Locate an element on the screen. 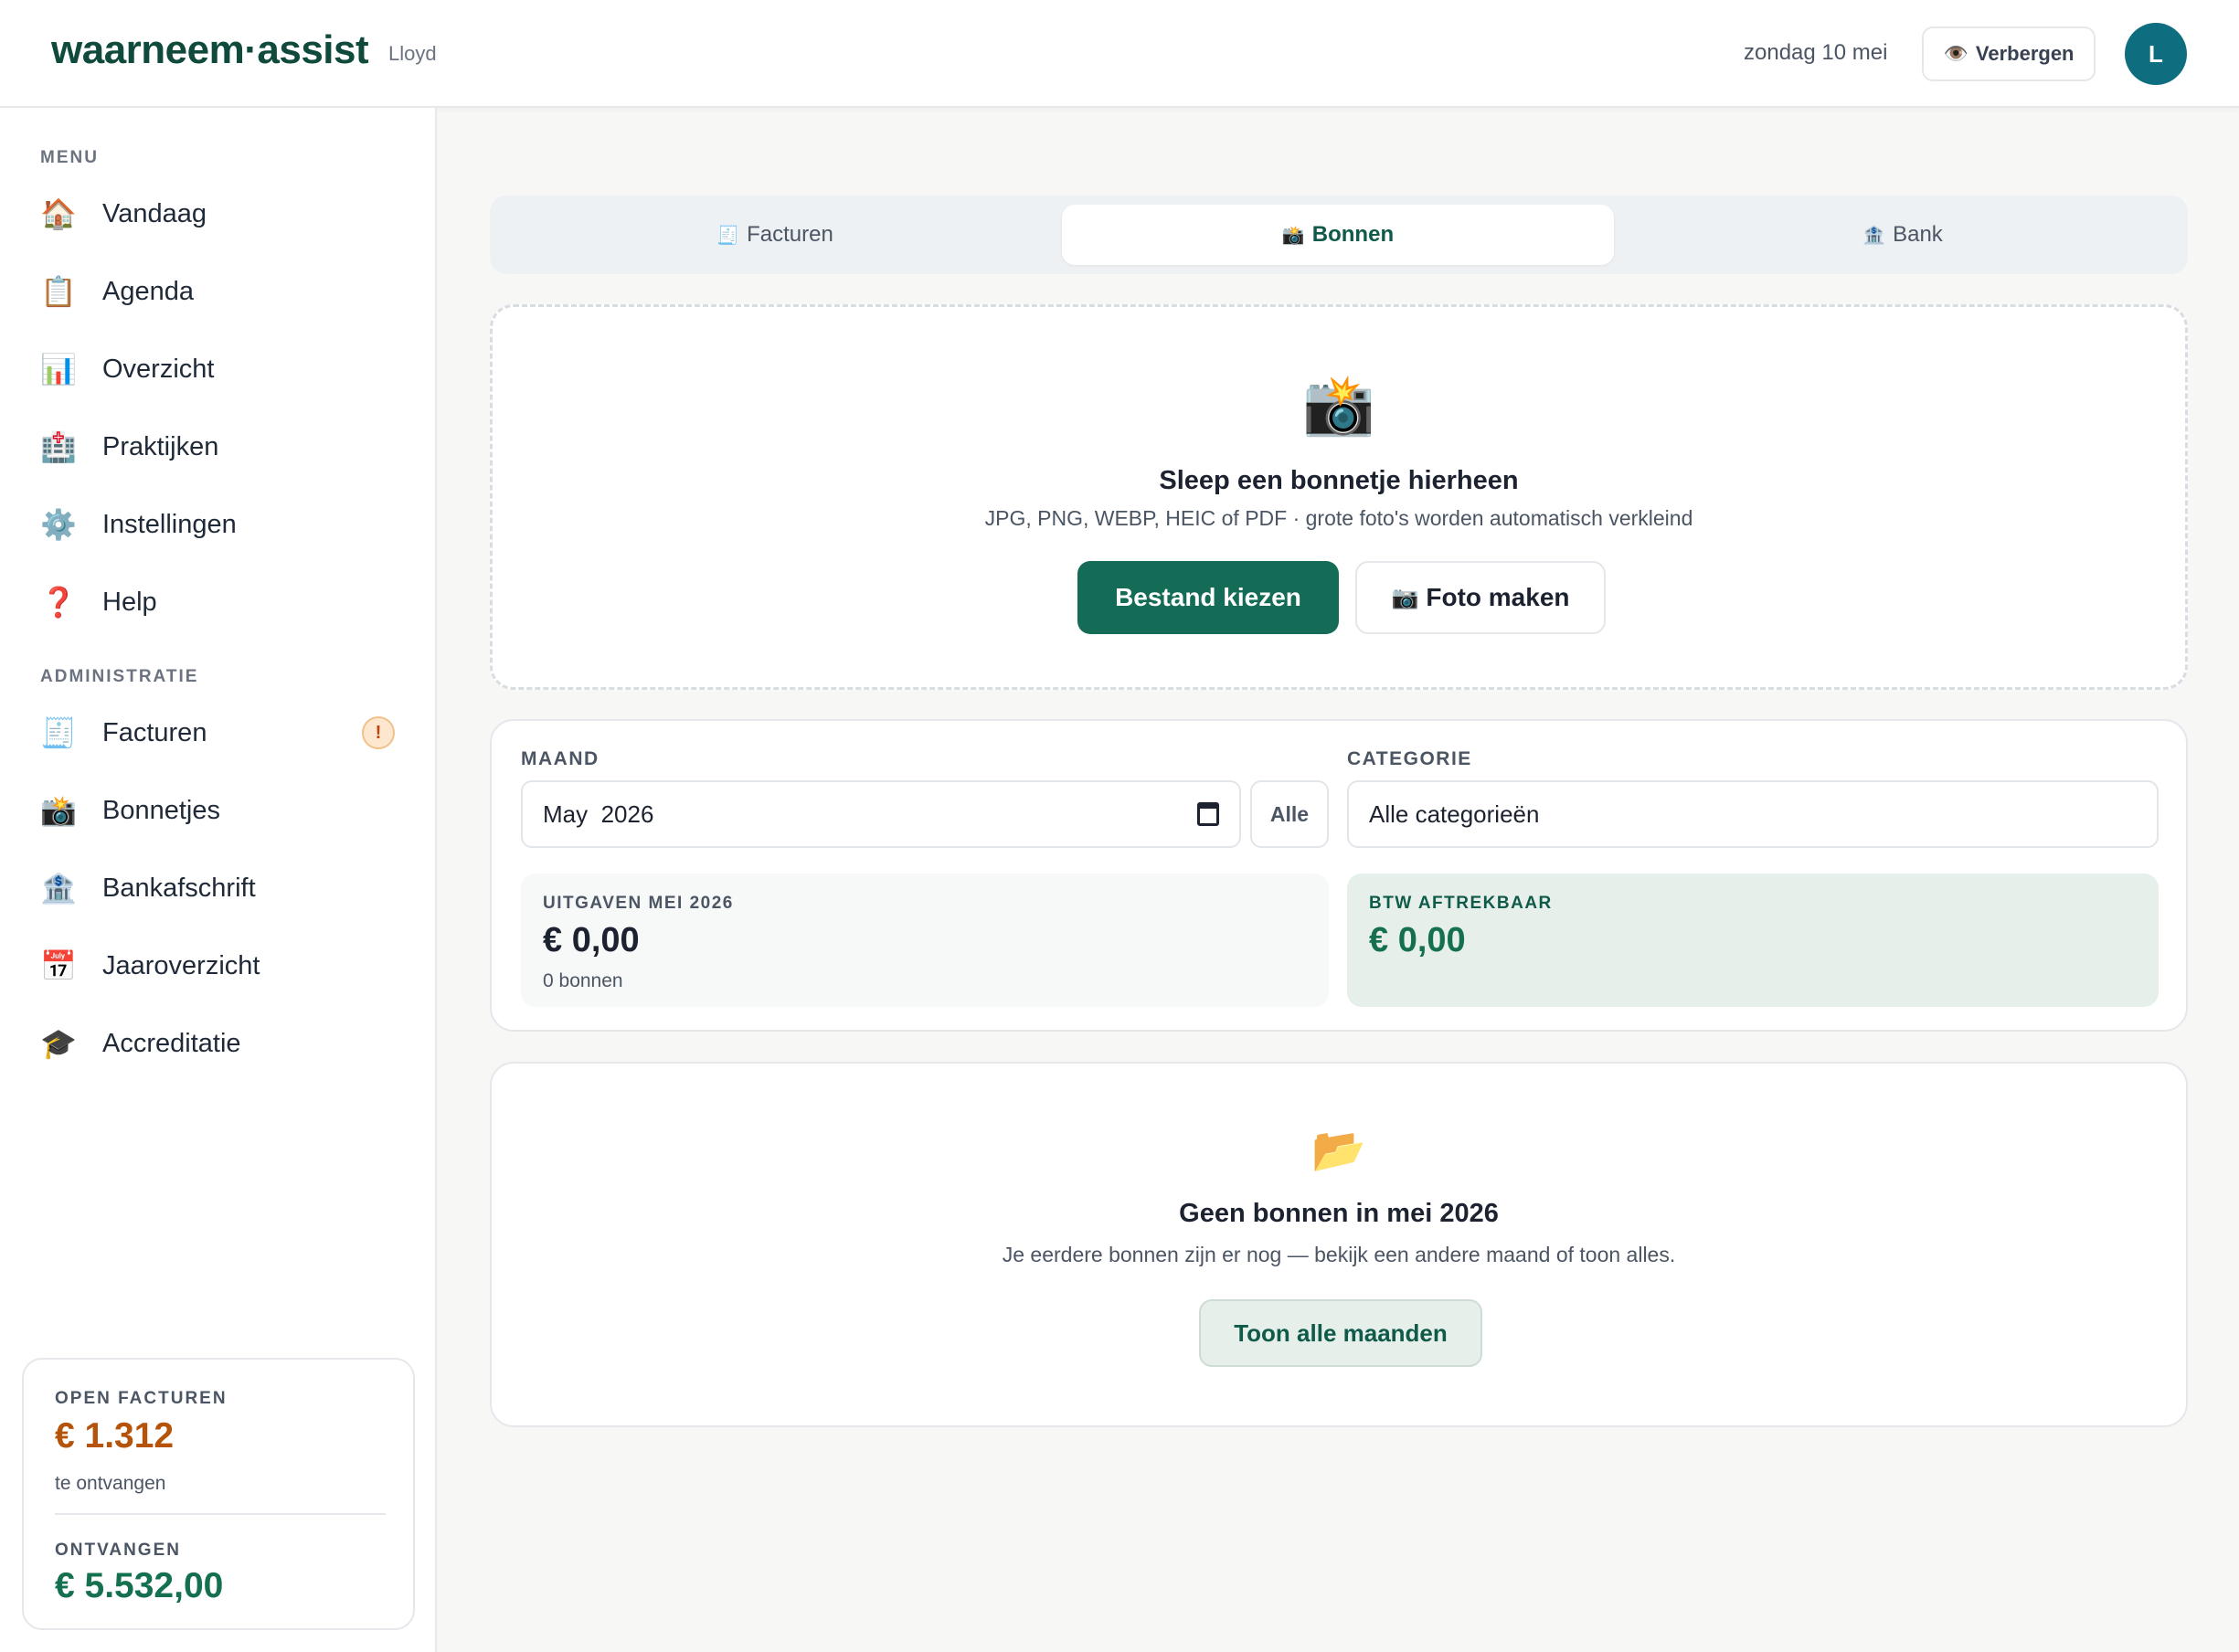  graduation-cap-icon: 🎓 is located at coordinates (58, 1043).